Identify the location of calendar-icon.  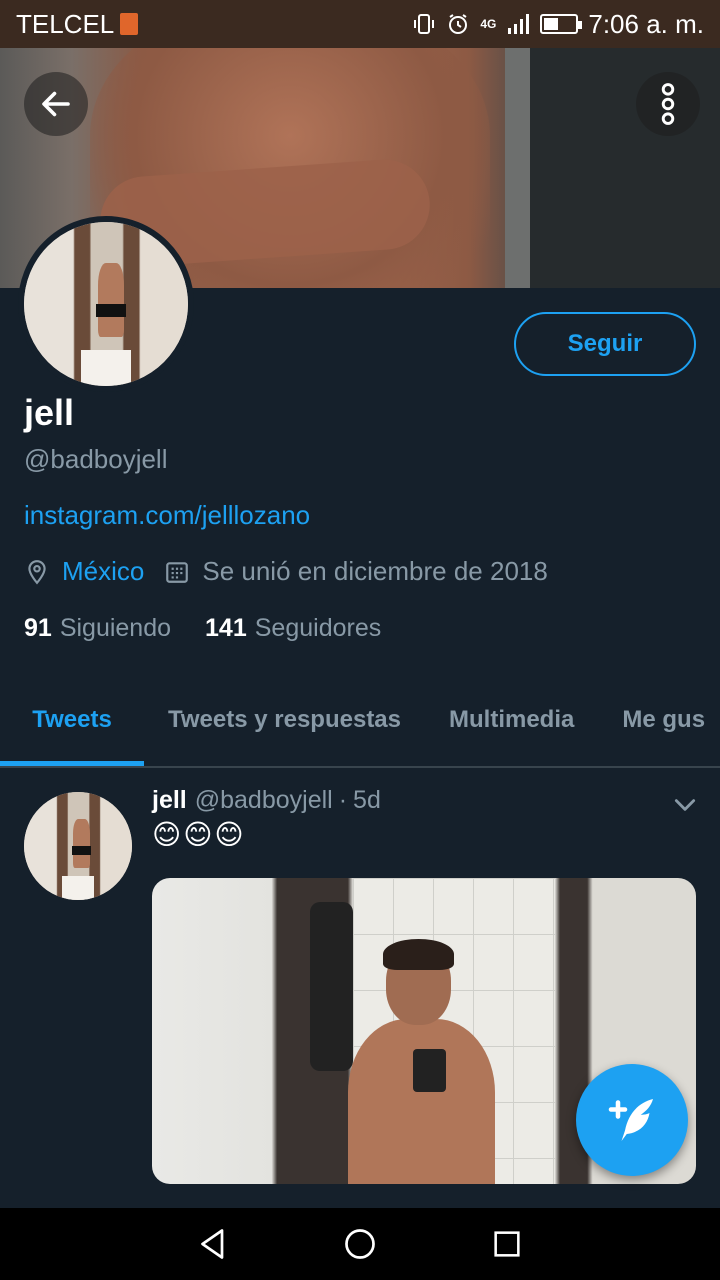
(177, 572).